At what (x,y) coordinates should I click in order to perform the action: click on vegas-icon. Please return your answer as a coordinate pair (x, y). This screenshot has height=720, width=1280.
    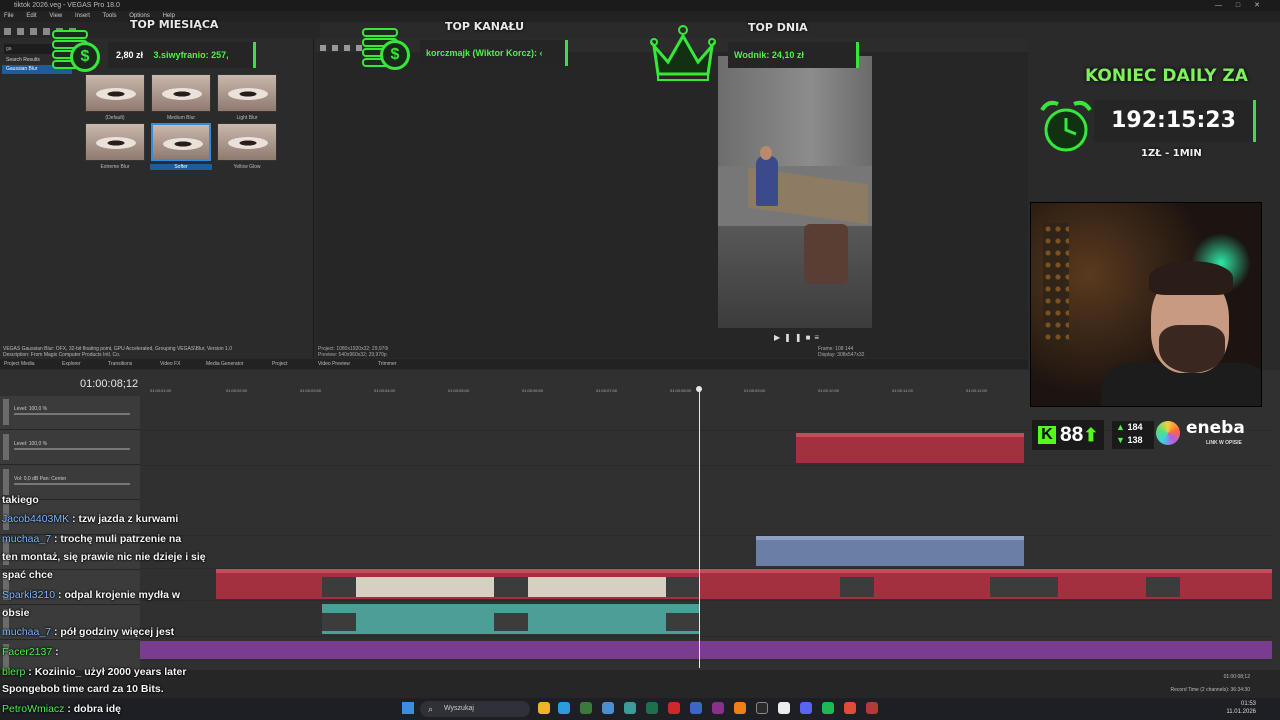
    Looking at the image, I should click on (652, 708).